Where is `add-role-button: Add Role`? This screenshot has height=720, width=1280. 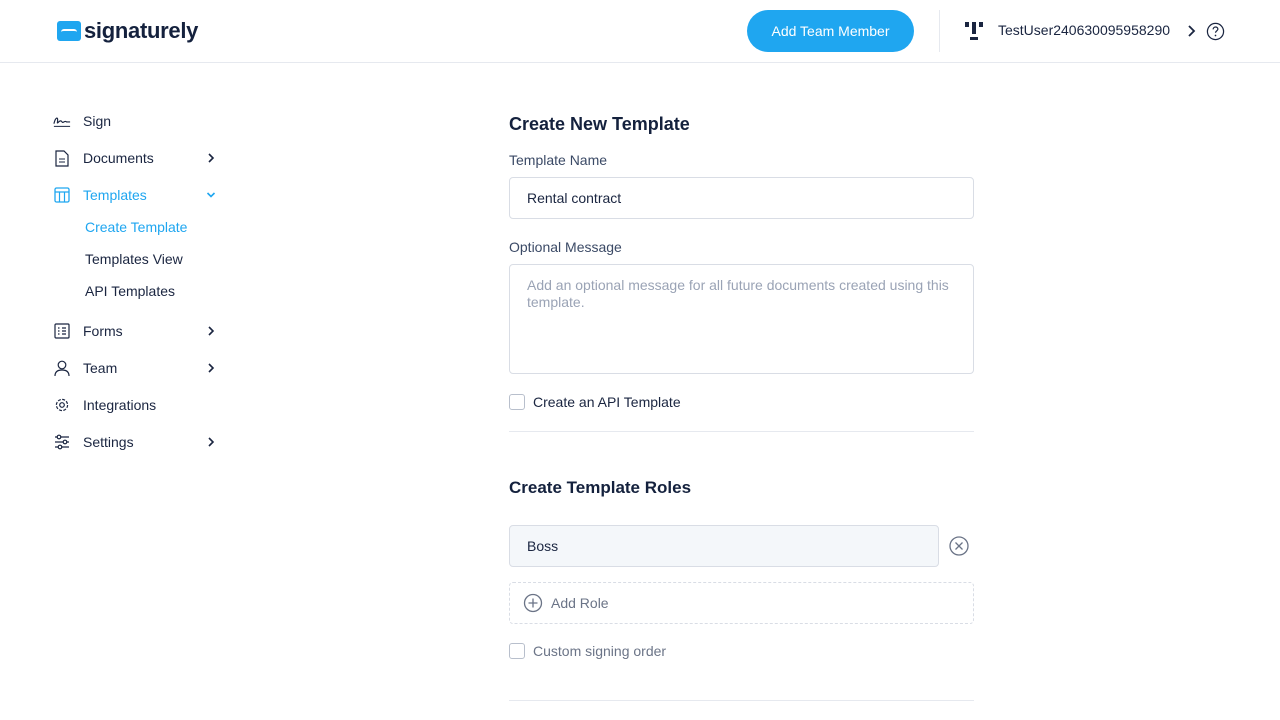 add-role-button: Add Role is located at coordinates (741, 603).